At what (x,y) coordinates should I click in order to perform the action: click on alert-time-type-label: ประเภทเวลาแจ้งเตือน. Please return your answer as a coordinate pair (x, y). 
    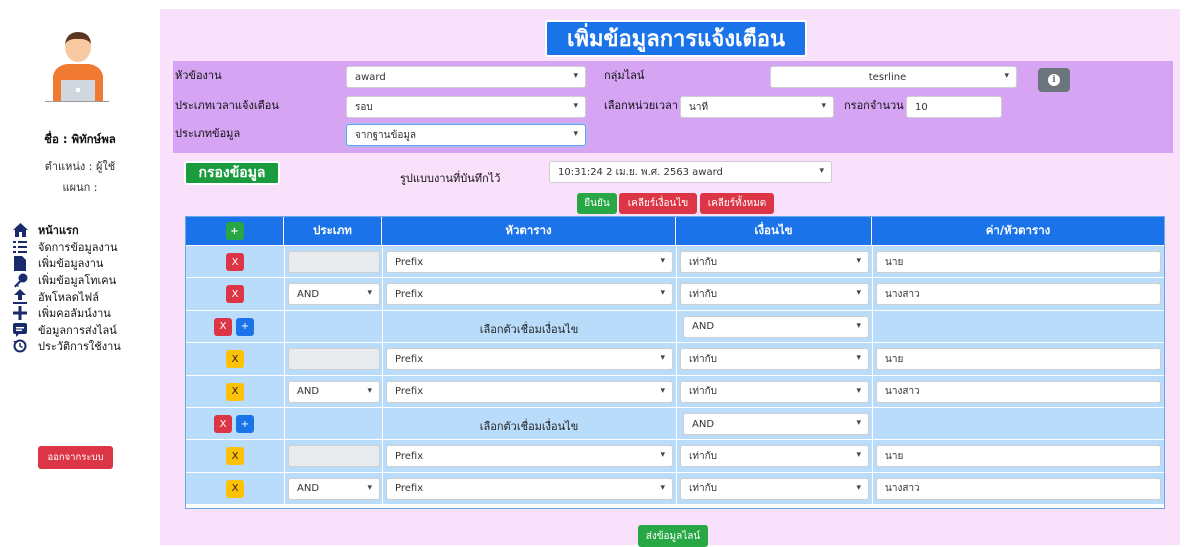
    Looking at the image, I should click on (227, 105).